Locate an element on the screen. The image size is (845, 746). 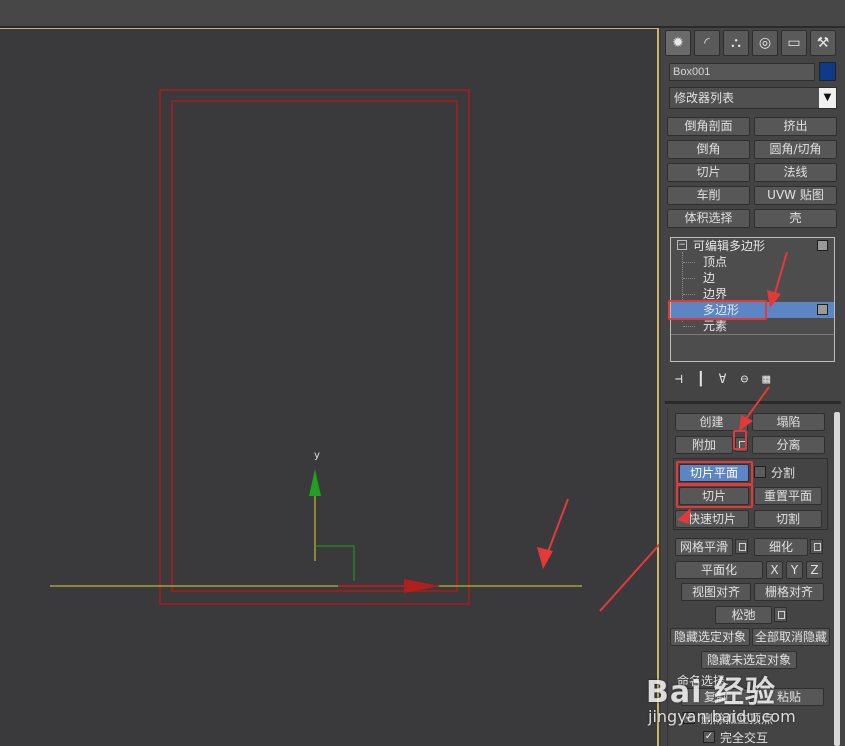
annotation-arrow-stack is located at coordinates (777, 279).